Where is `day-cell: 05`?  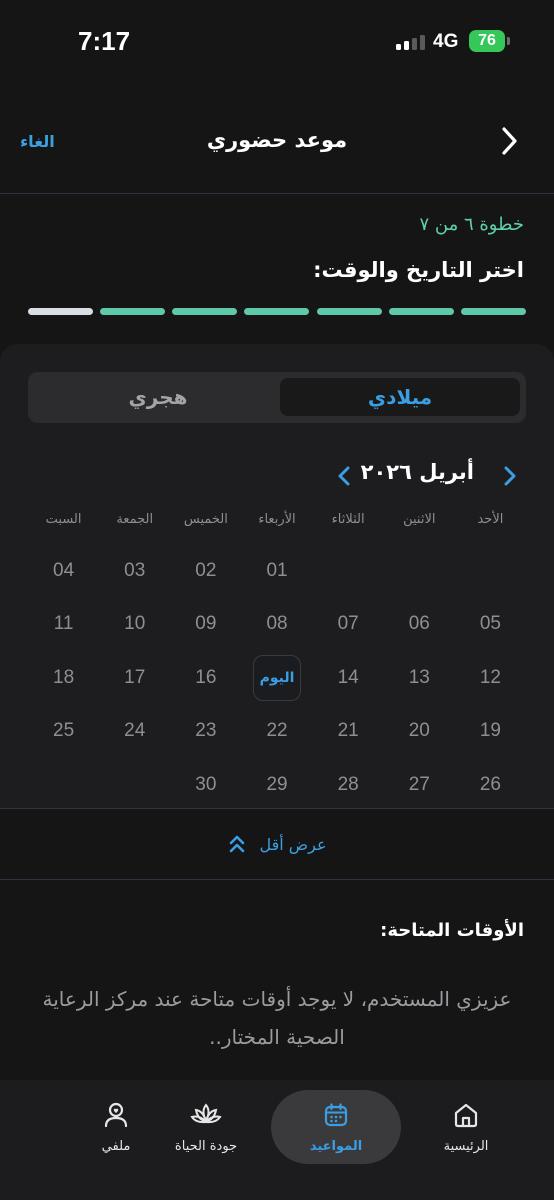
day-cell: 05 is located at coordinates (490, 625).